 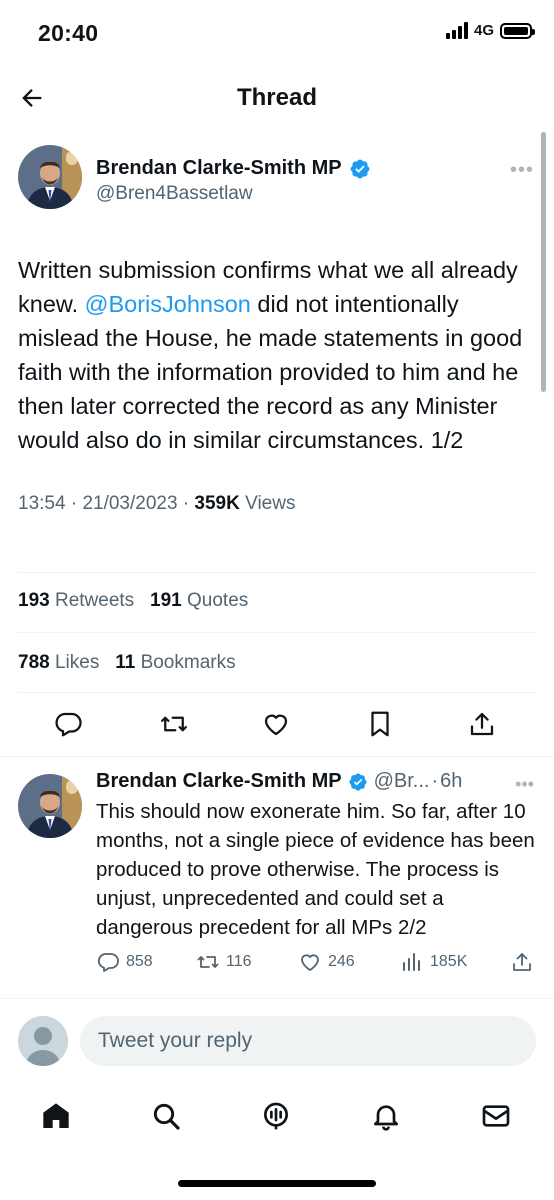 I want to click on home-icon, so click(x=56, y=1115).